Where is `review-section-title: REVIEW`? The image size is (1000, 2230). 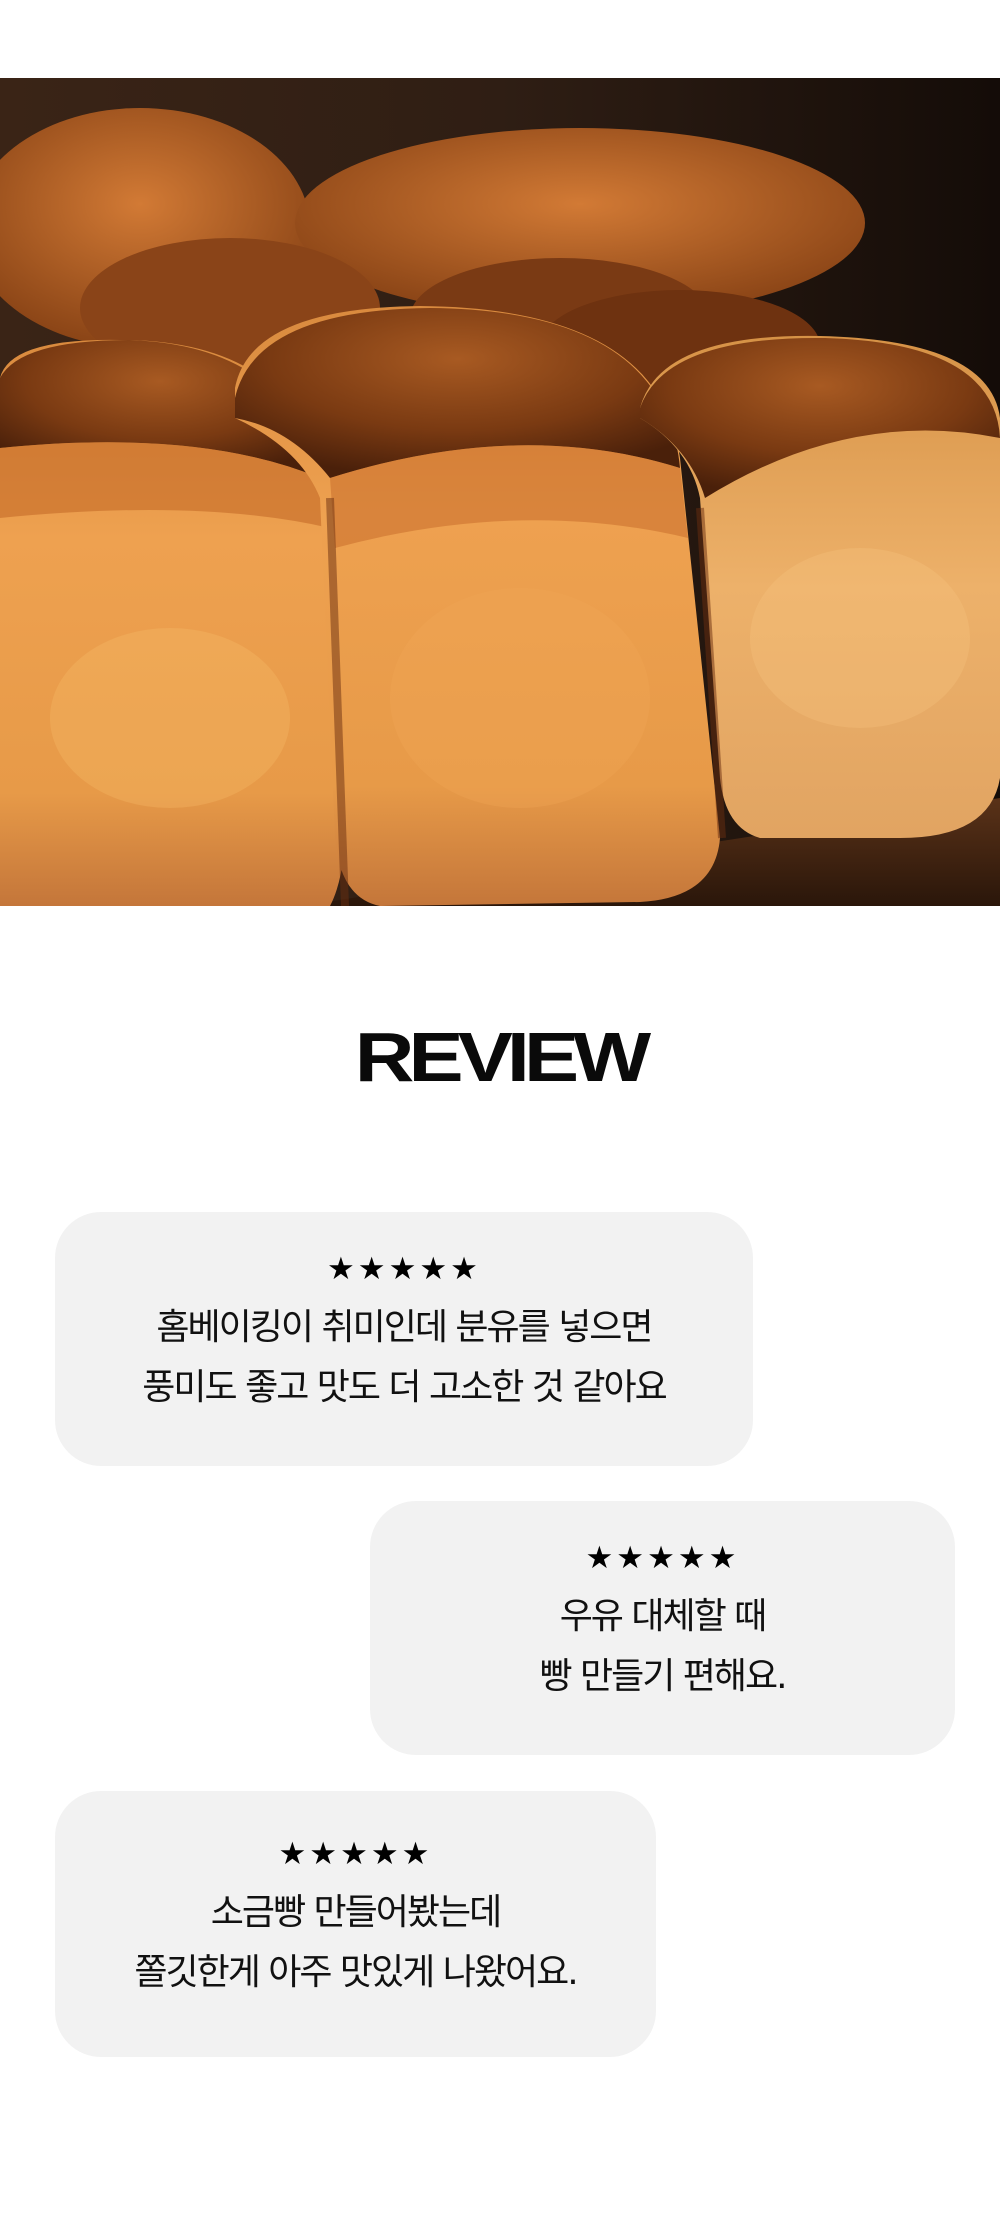 review-section-title: REVIEW is located at coordinates (502, 1057).